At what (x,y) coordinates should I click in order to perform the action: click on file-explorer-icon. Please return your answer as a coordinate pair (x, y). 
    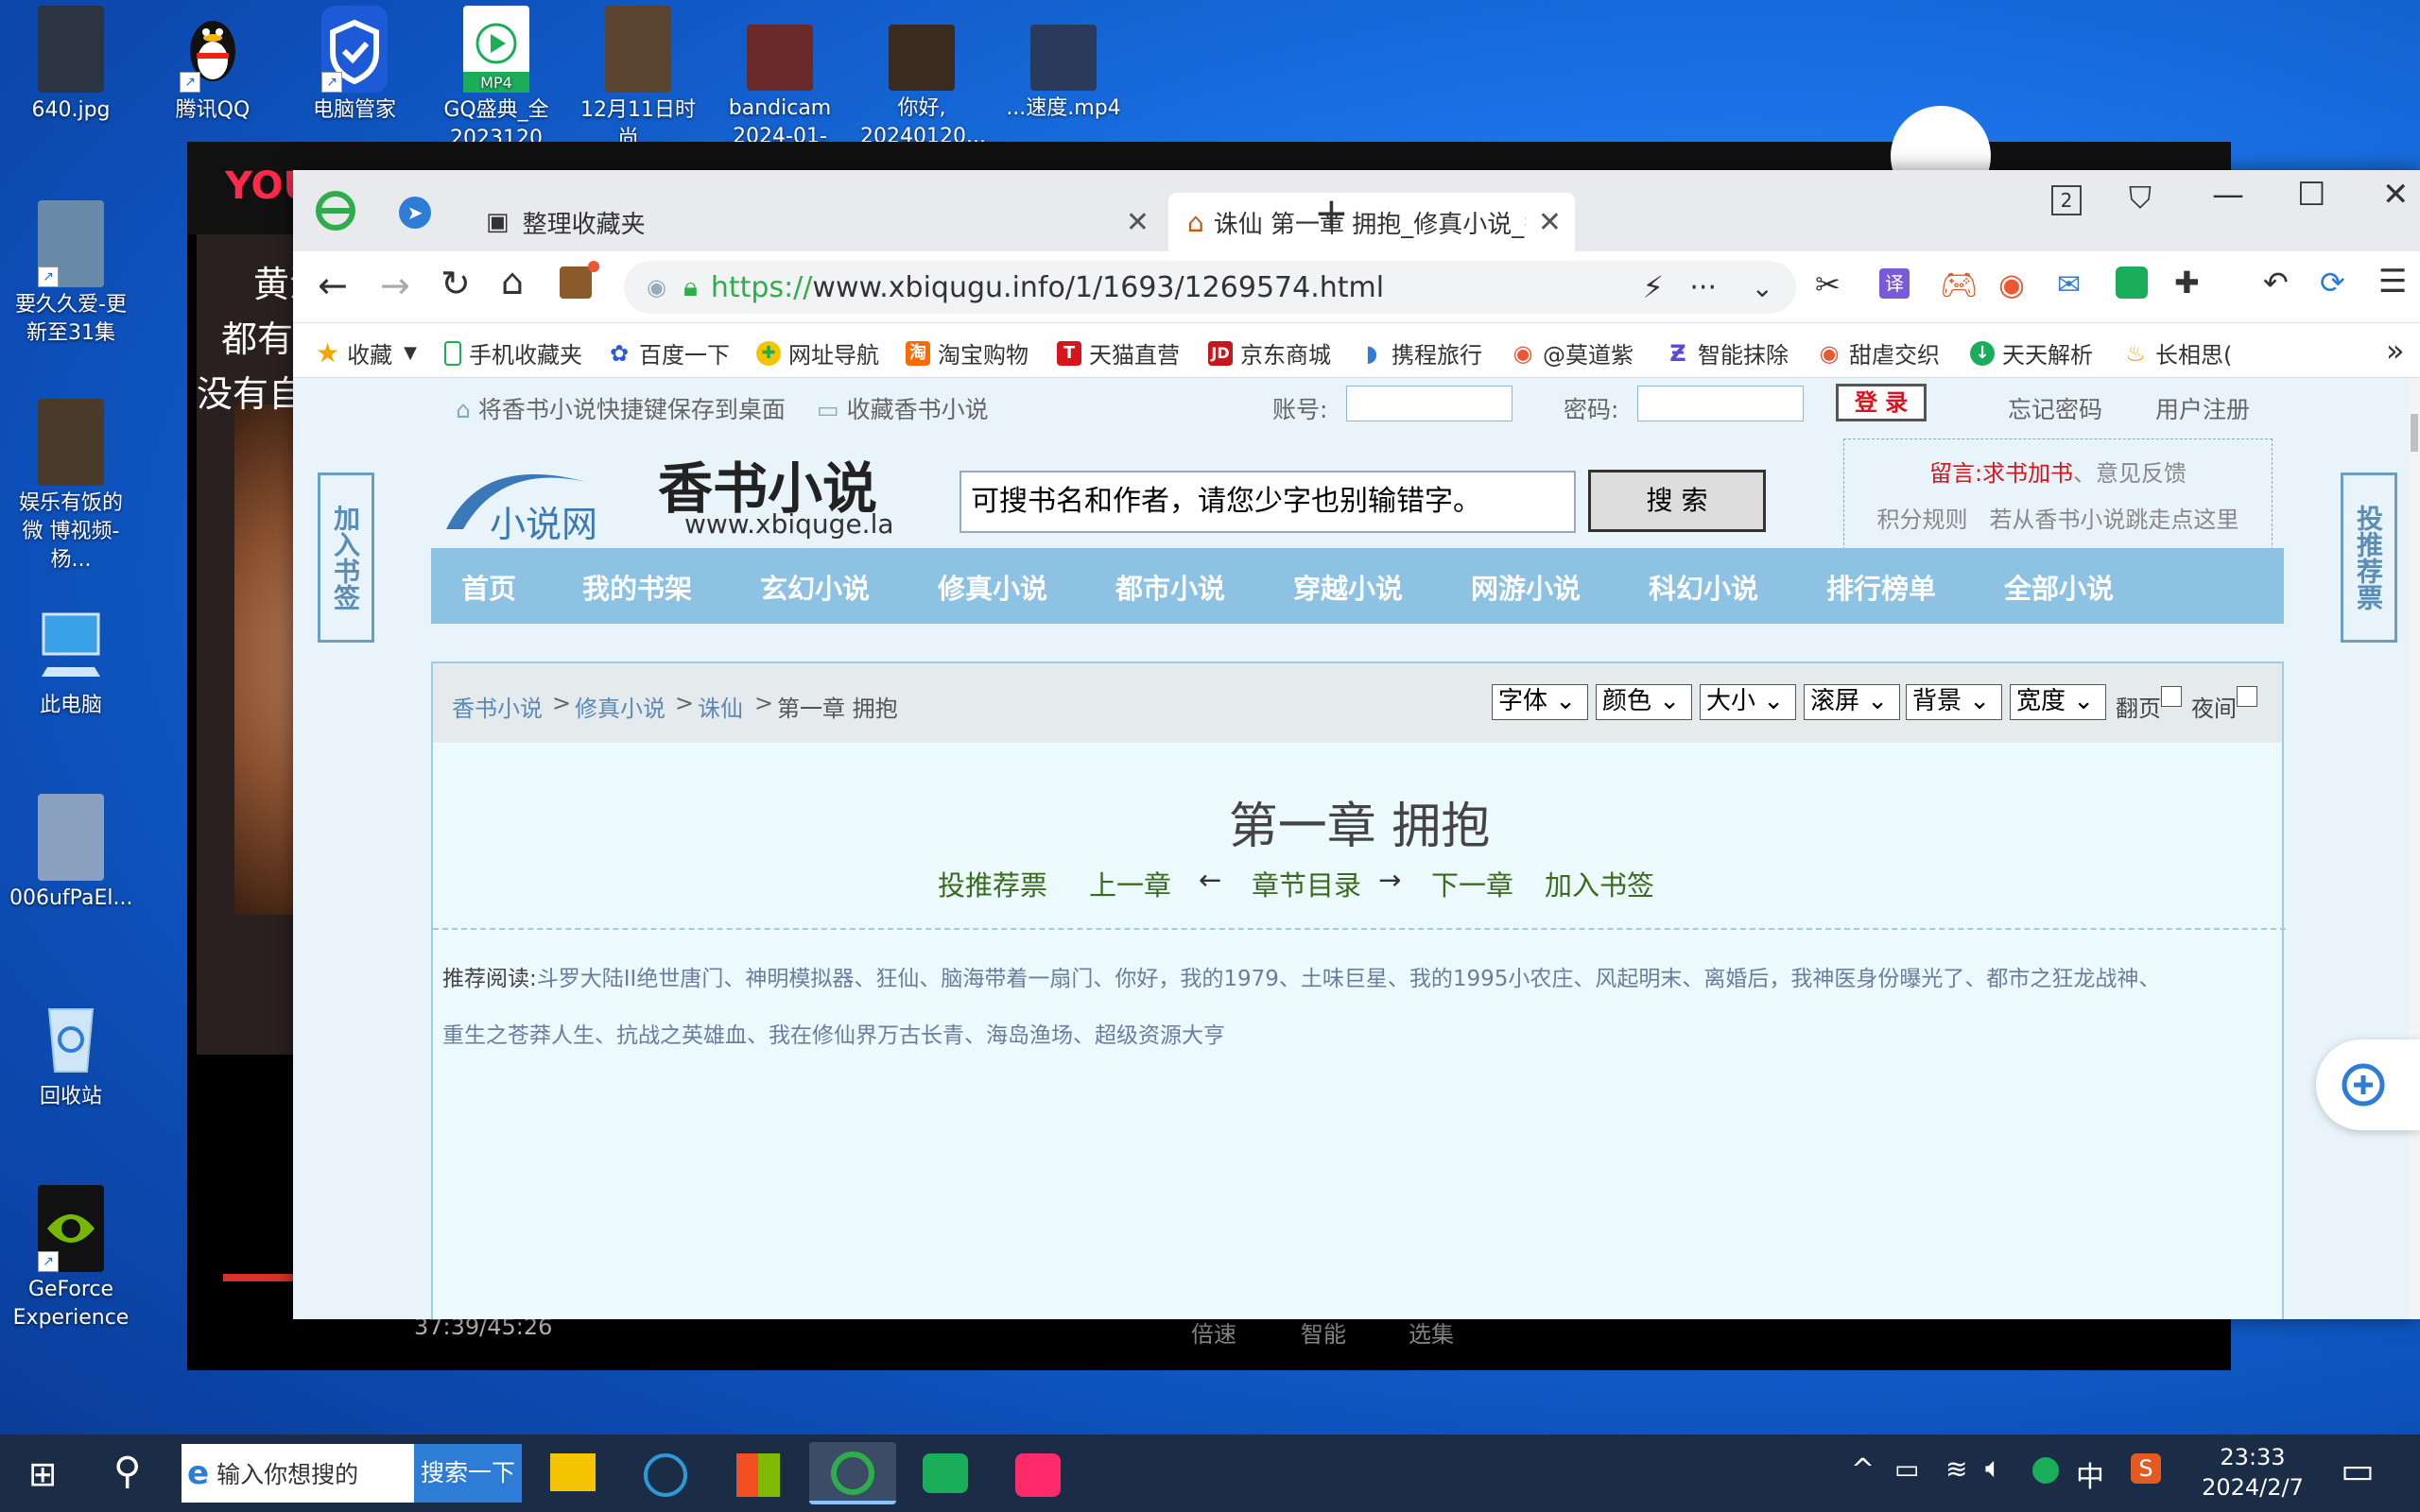
    Looking at the image, I should click on (573, 1473).